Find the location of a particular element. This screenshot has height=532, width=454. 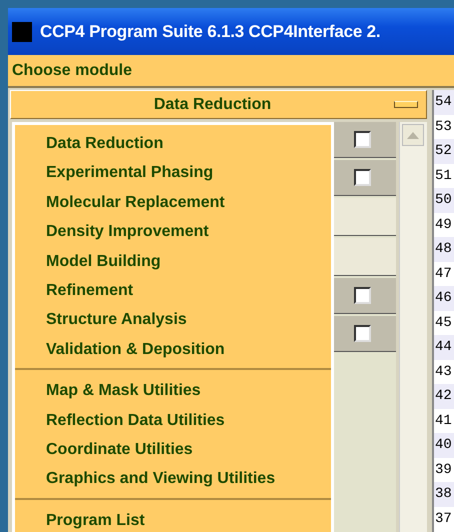

job-number: 45 is located at coordinates (444, 322).